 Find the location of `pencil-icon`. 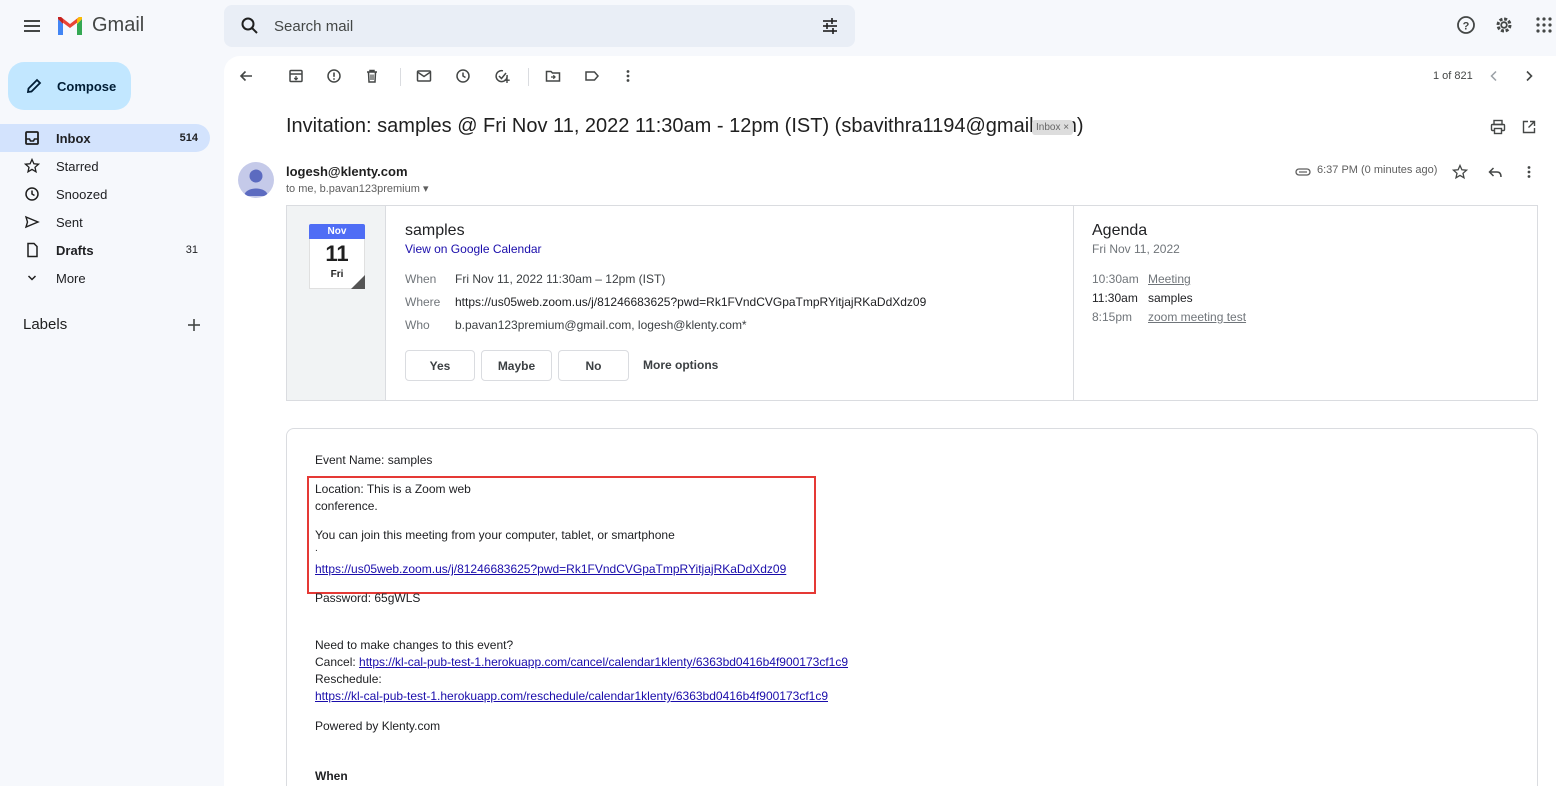

pencil-icon is located at coordinates (34, 86).